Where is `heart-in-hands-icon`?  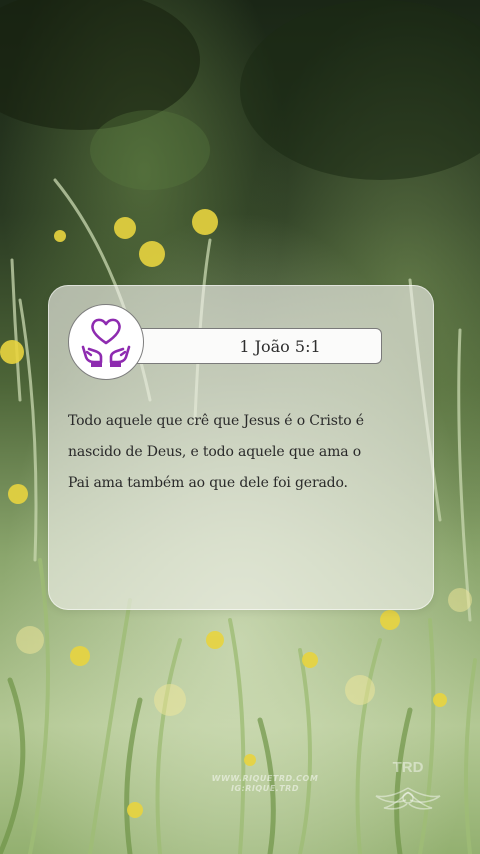
heart-in-hands-icon is located at coordinates (106, 342).